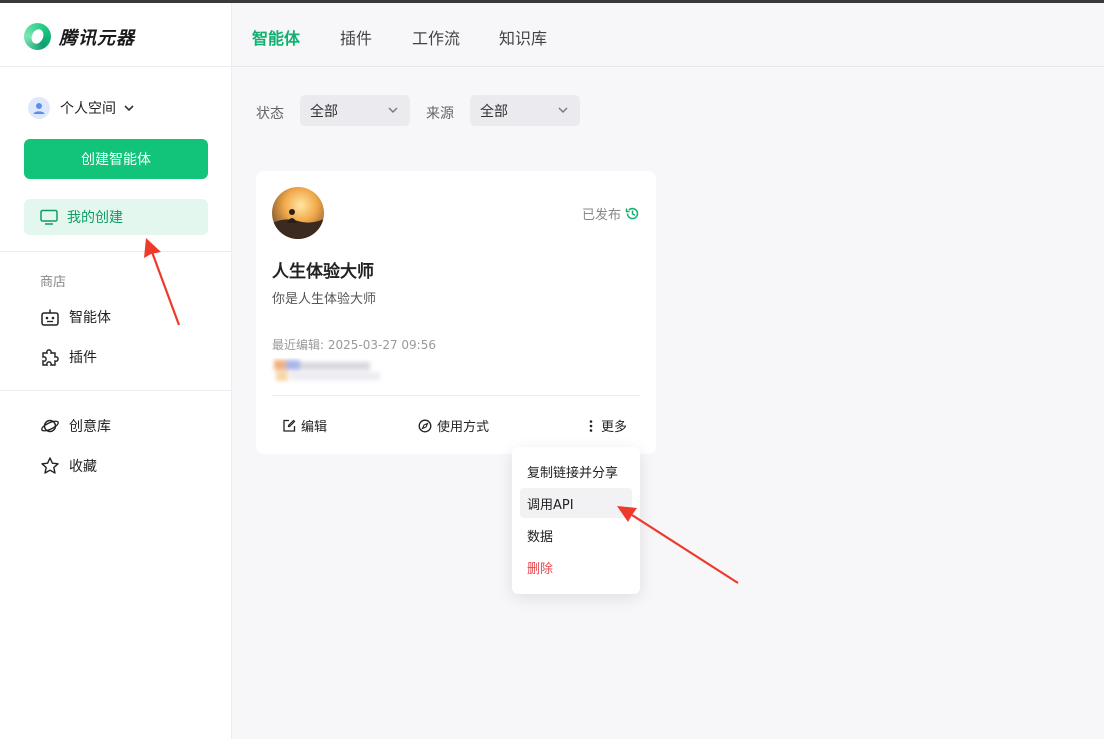 The width and height of the screenshot is (1104, 739). I want to click on publish-status-label: 已发布, so click(601, 215).